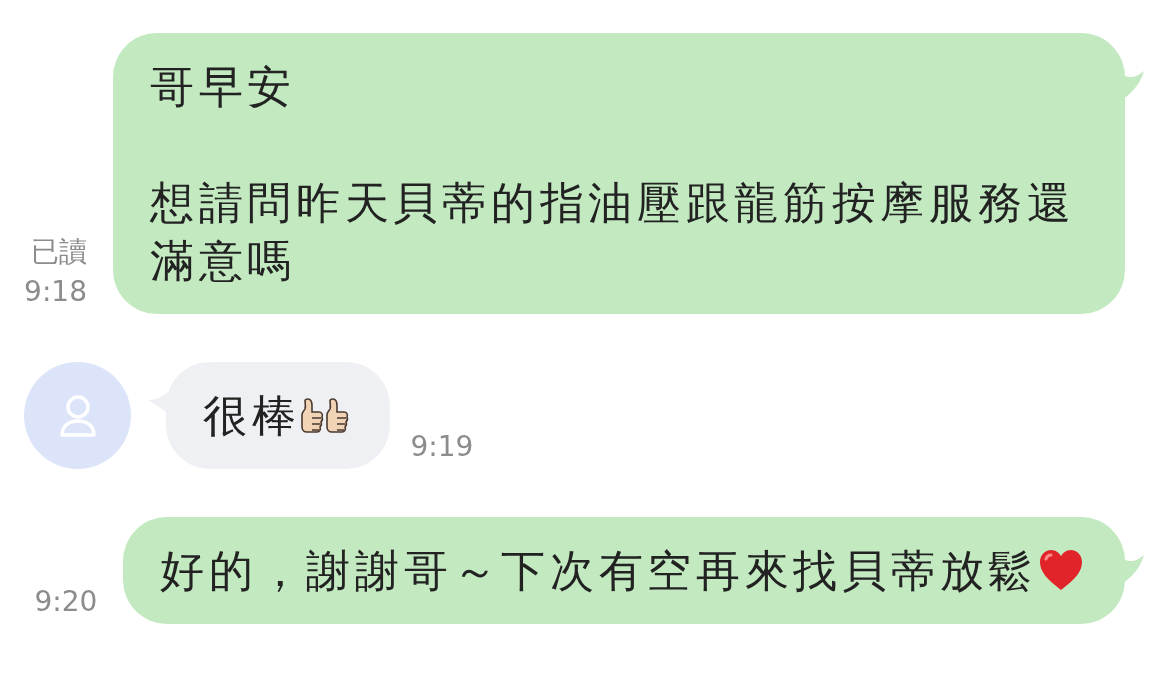  Describe the element at coordinates (77, 415) in the screenshot. I see `person-icon` at that location.